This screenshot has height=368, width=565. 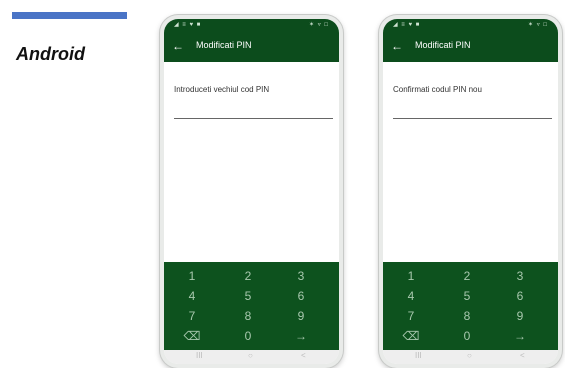 What do you see at coordinates (50, 54) in the screenshot?
I see `platform-label: Android` at bounding box center [50, 54].